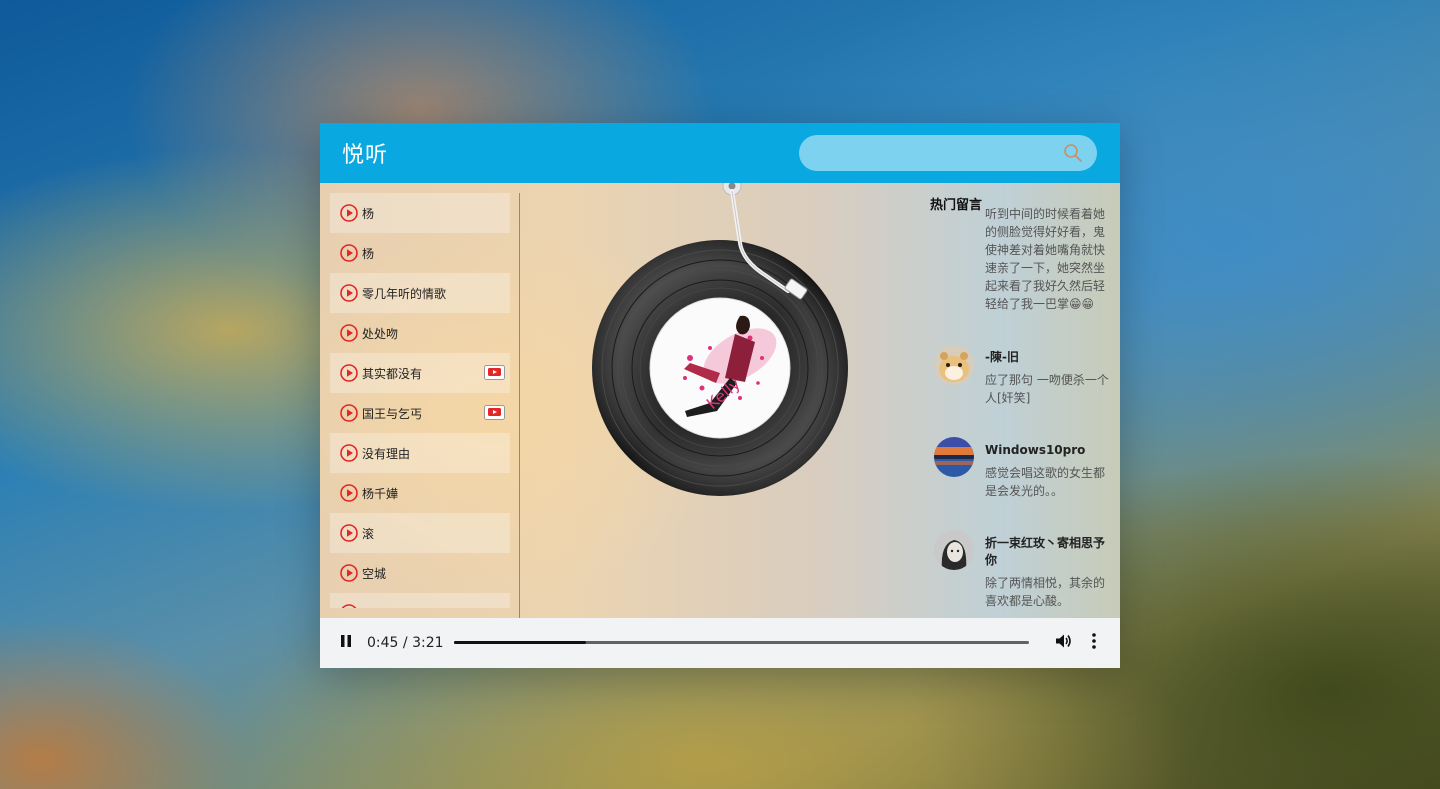 The image size is (1440, 789). I want to click on song-list: 杨杨零几年听的情歌 处处吻 其实都没有 国王与乞丐 没有理由 杨千嬅滚空城, so click(420, 400).